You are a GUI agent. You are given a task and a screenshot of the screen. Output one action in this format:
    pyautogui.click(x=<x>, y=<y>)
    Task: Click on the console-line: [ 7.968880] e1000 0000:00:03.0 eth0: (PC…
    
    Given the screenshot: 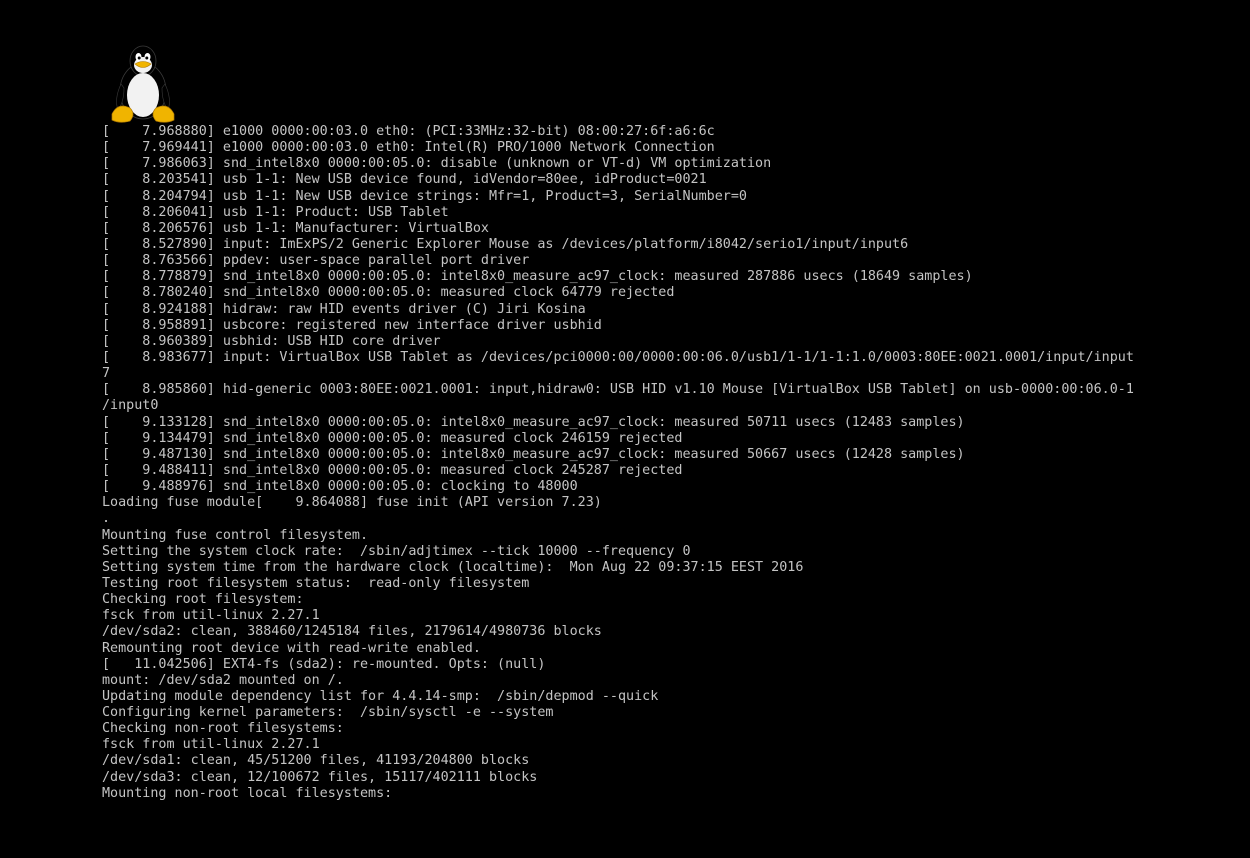 What is the action you would take?
    pyautogui.click(x=408, y=131)
    